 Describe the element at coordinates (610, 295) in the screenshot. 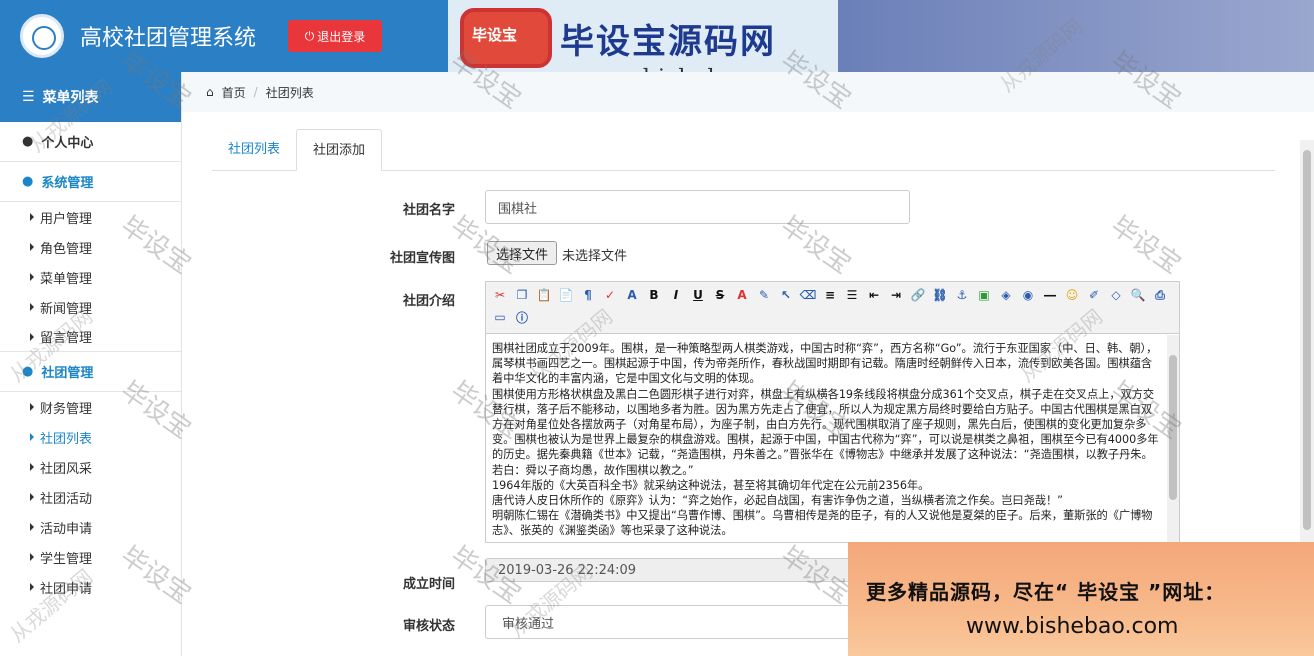

I see `spellcheck-icon: ✓` at that location.